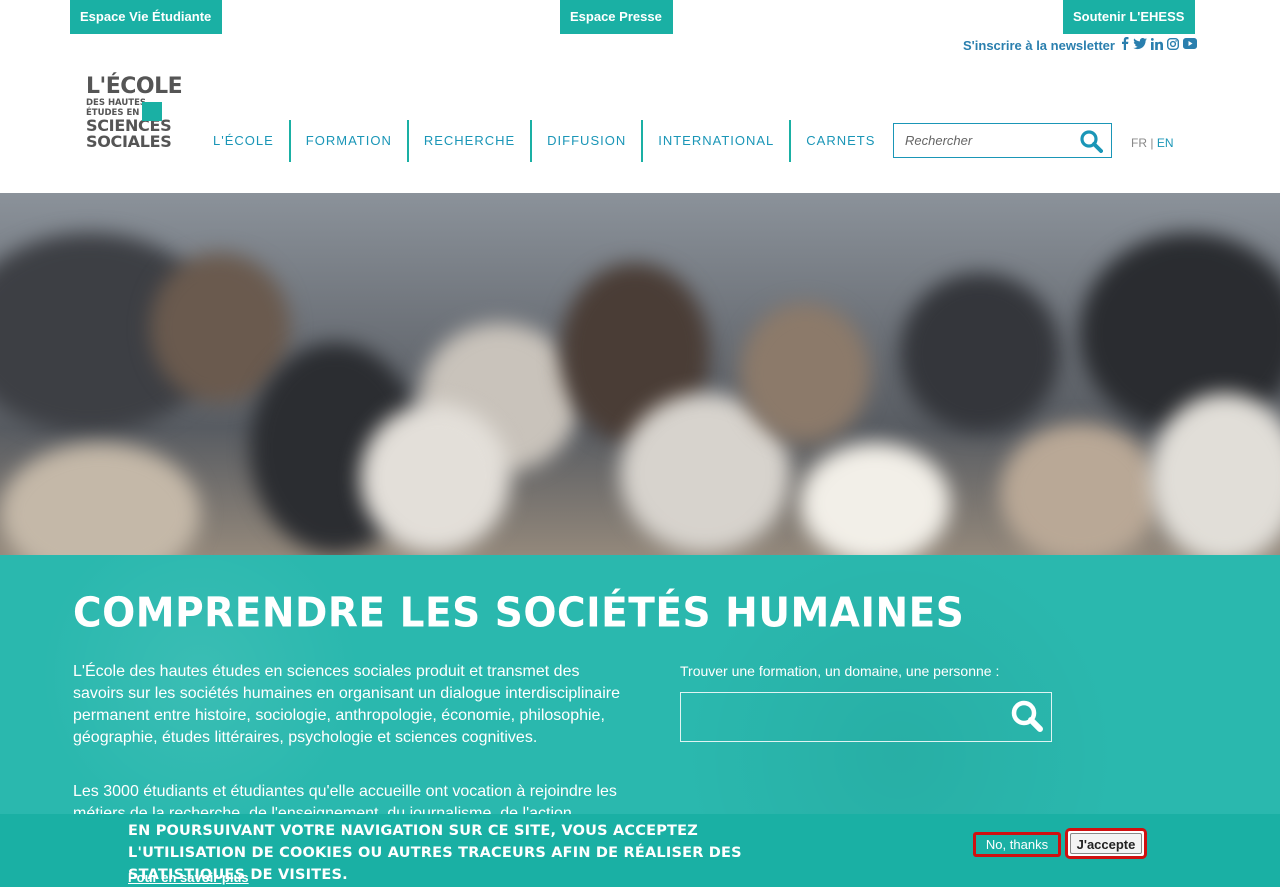  I want to click on twitter-icon, so click(1140, 43).